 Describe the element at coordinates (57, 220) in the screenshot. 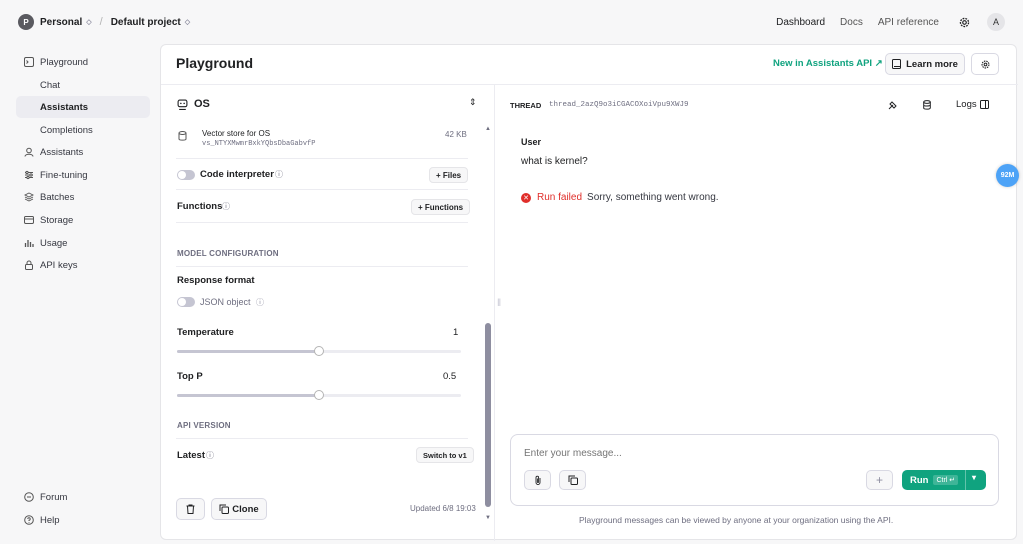

I see `sidebar-item-label: Storage` at that location.